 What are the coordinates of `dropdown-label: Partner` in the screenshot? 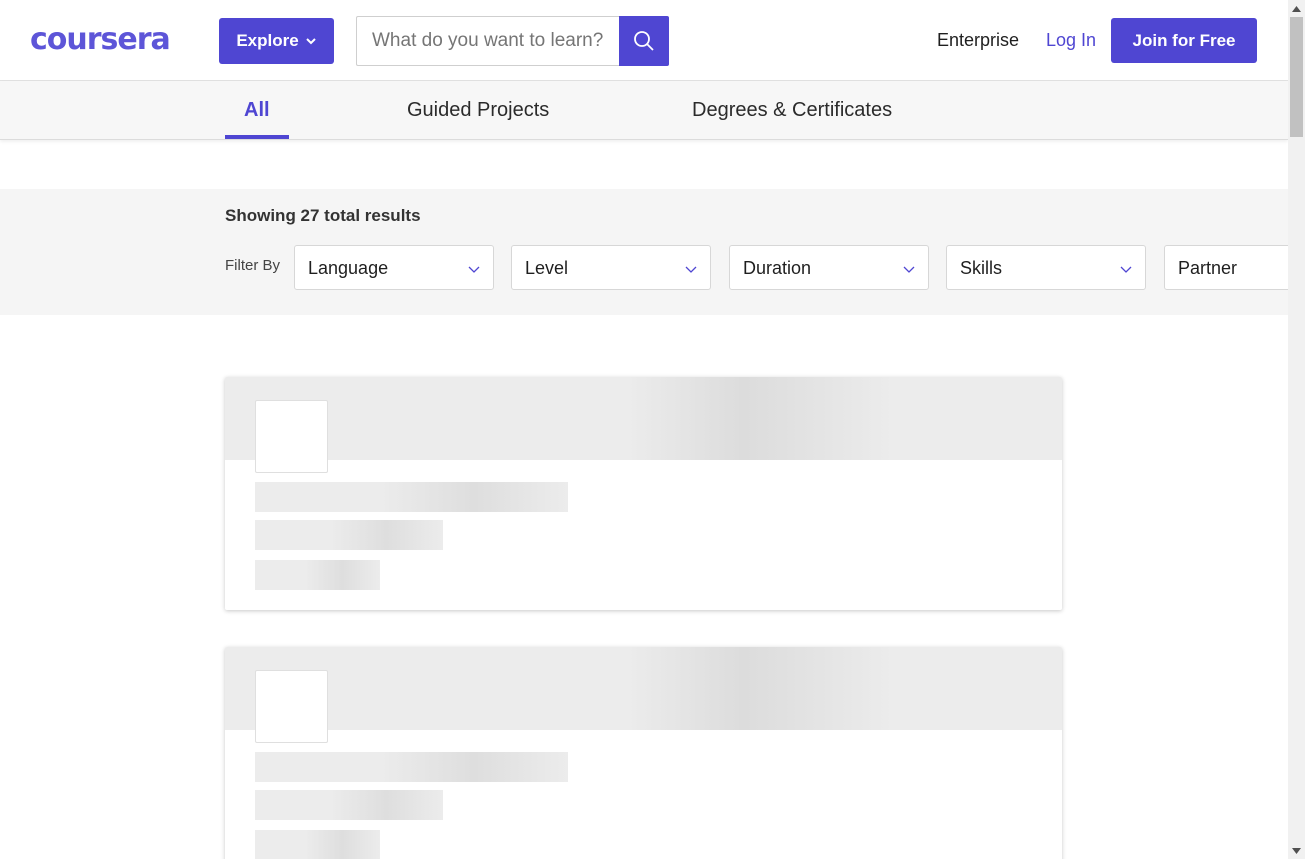 It's located at (1208, 268).